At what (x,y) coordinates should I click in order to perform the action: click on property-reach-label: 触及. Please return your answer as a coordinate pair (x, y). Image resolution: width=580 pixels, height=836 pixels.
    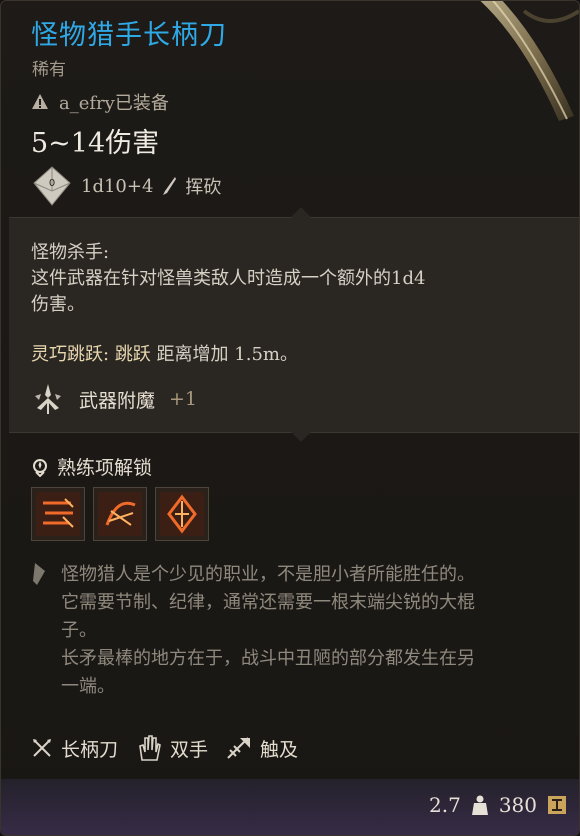
    Looking at the image, I should click on (279, 749).